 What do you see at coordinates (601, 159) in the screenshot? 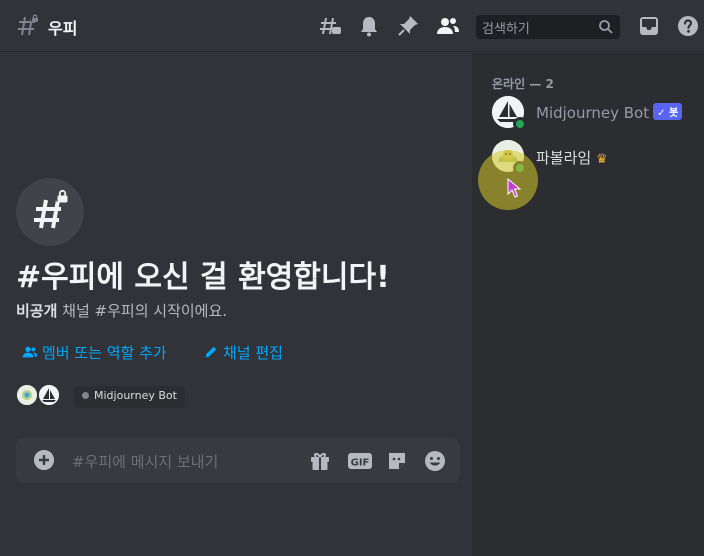
I see `crown-icon: ♛` at bounding box center [601, 159].